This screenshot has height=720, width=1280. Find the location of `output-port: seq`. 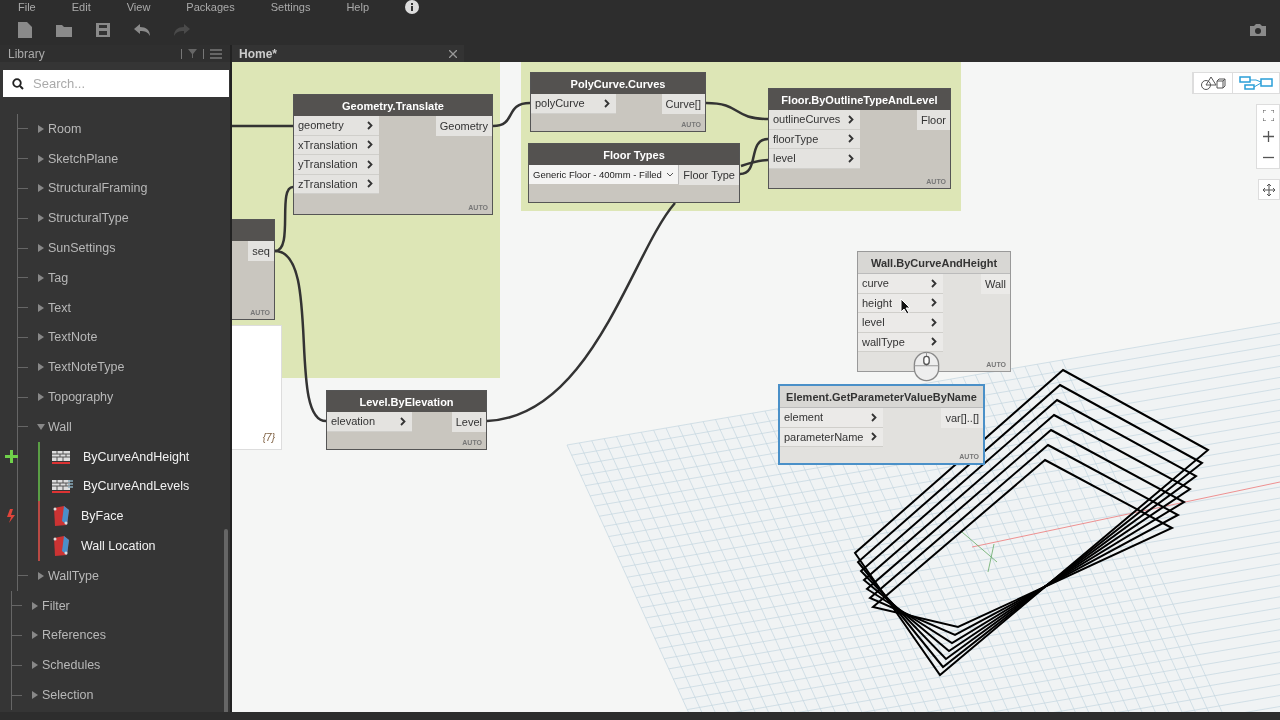

output-port: seq is located at coordinates (261, 251).